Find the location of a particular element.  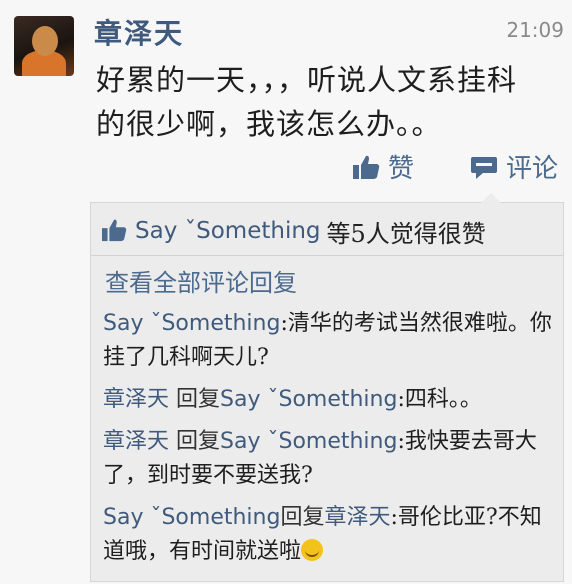

divider is located at coordinates (327, 255).